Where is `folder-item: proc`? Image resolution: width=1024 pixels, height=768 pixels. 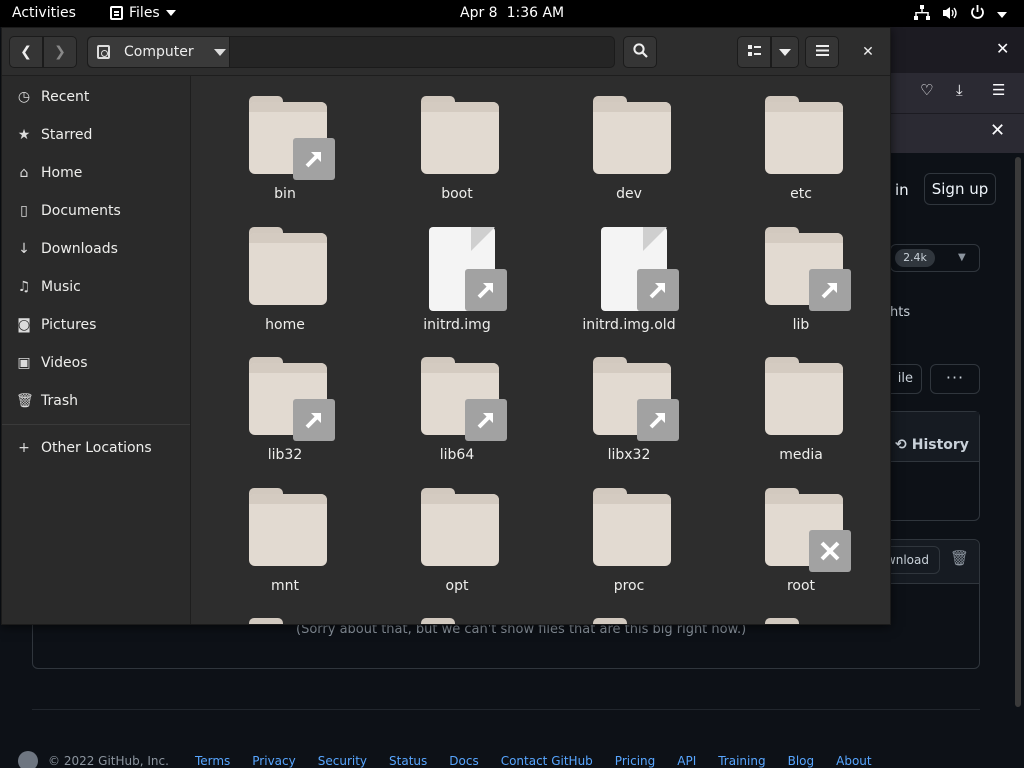 folder-item: proc is located at coordinates (629, 533).